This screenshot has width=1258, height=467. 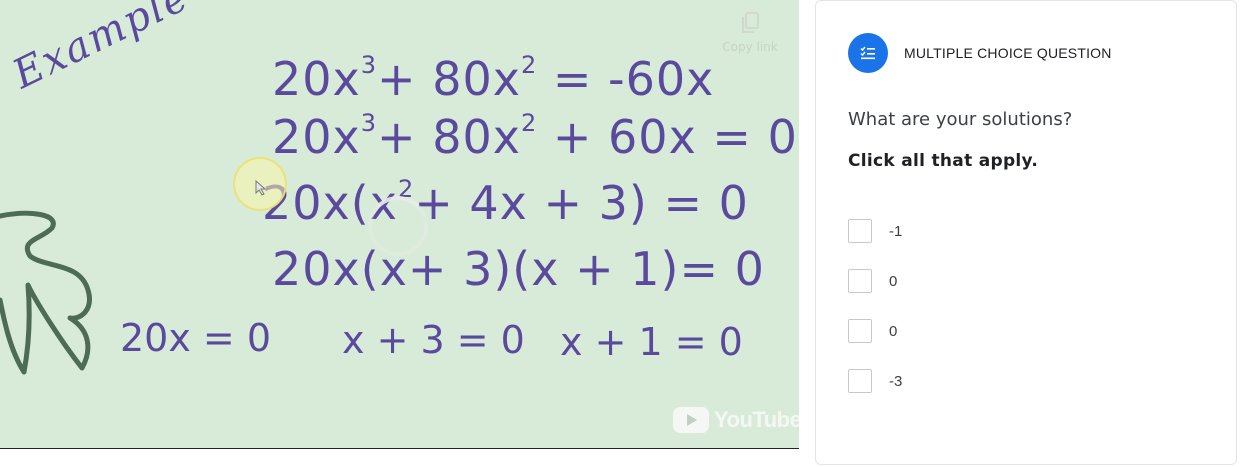 I want to click on copy-icon, so click(x=750, y=22).